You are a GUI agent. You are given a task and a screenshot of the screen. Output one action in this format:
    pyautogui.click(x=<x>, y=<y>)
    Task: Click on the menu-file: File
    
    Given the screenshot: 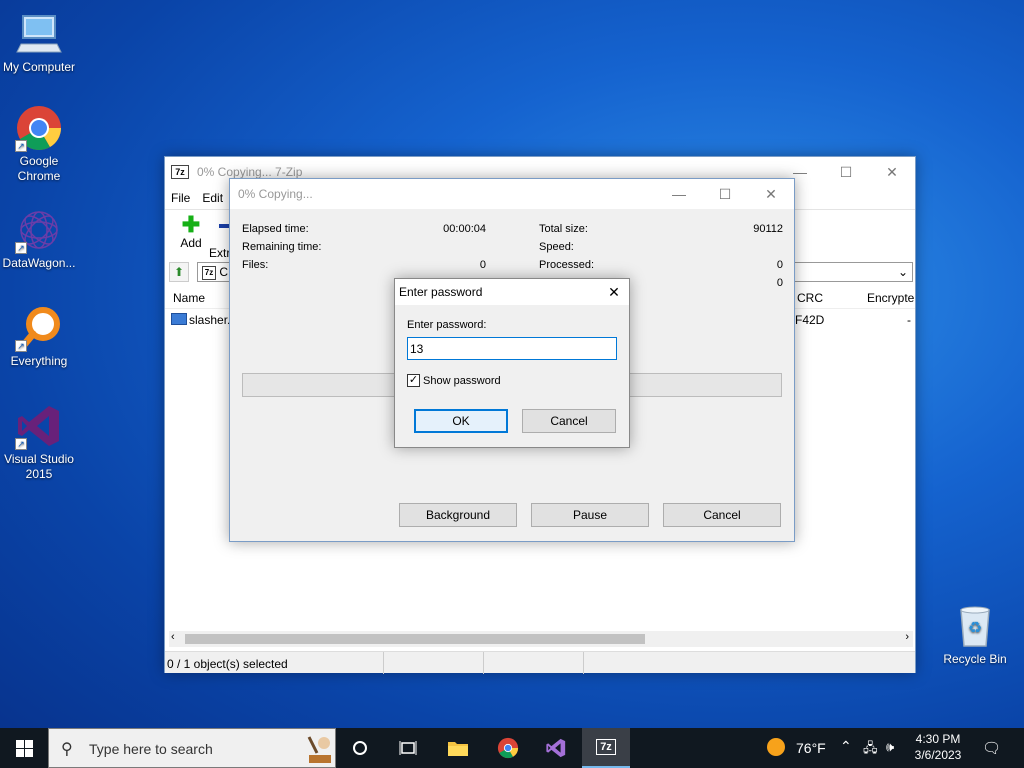 What is the action you would take?
    pyautogui.click(x=180, y=198)
    